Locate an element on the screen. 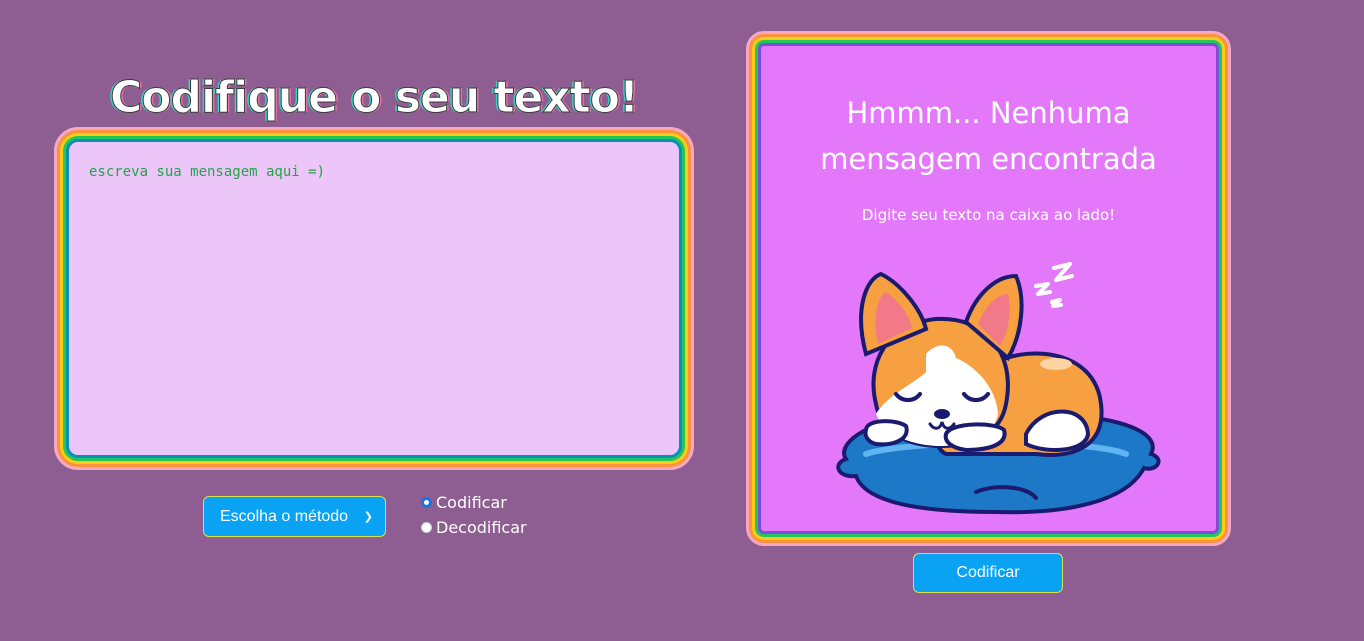 This screenshot has width=1364, height=641. radio-option-decode: Decodificar is located at coordinates (474, 527).